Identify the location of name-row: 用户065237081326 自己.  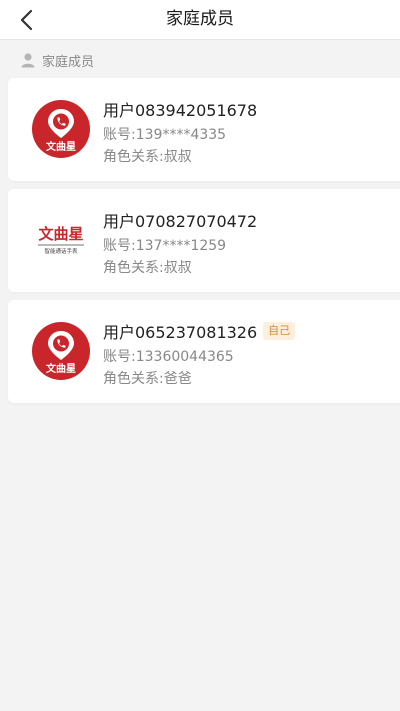
(199, 331).